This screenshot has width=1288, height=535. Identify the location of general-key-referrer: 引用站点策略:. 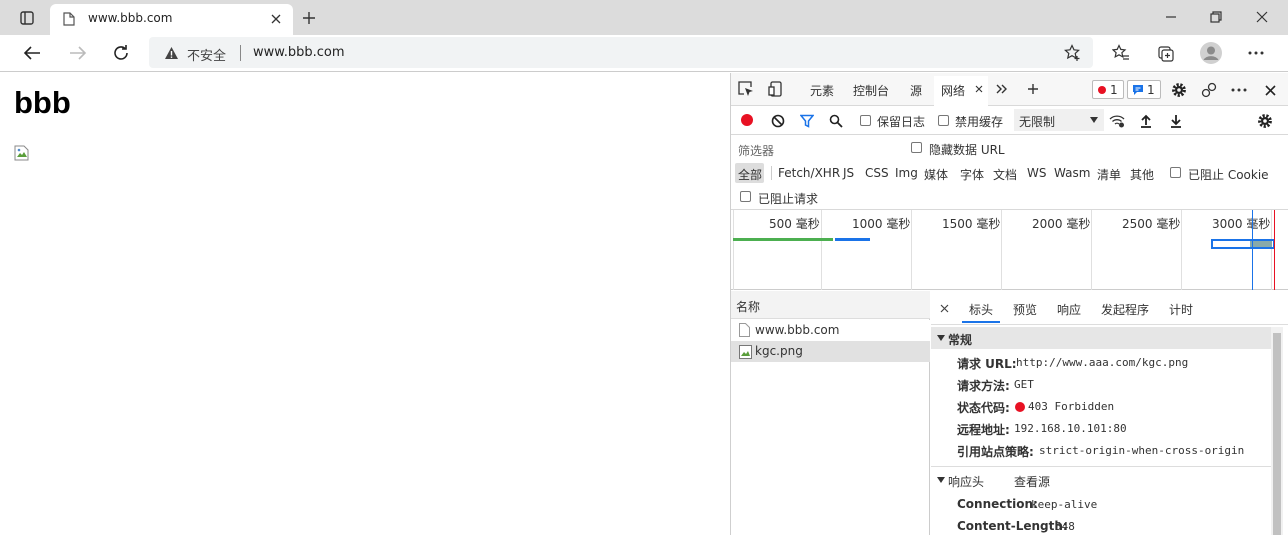
(995, 452).